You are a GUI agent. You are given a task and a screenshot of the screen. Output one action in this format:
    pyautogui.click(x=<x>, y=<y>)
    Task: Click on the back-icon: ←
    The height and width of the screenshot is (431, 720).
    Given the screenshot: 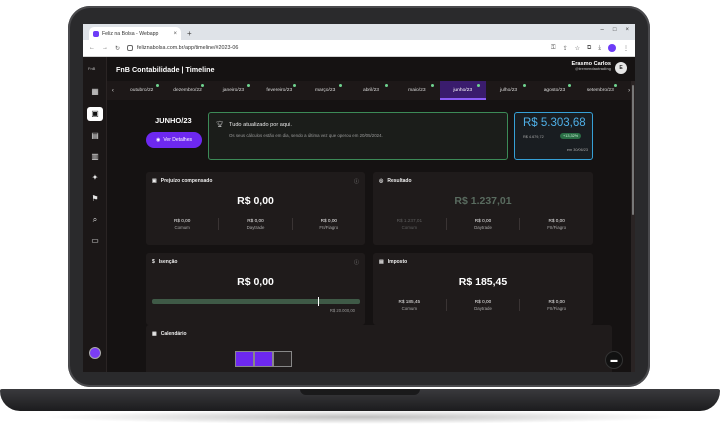 What is the action you would take?
    pyautogui.click(x=92, y=48)
    